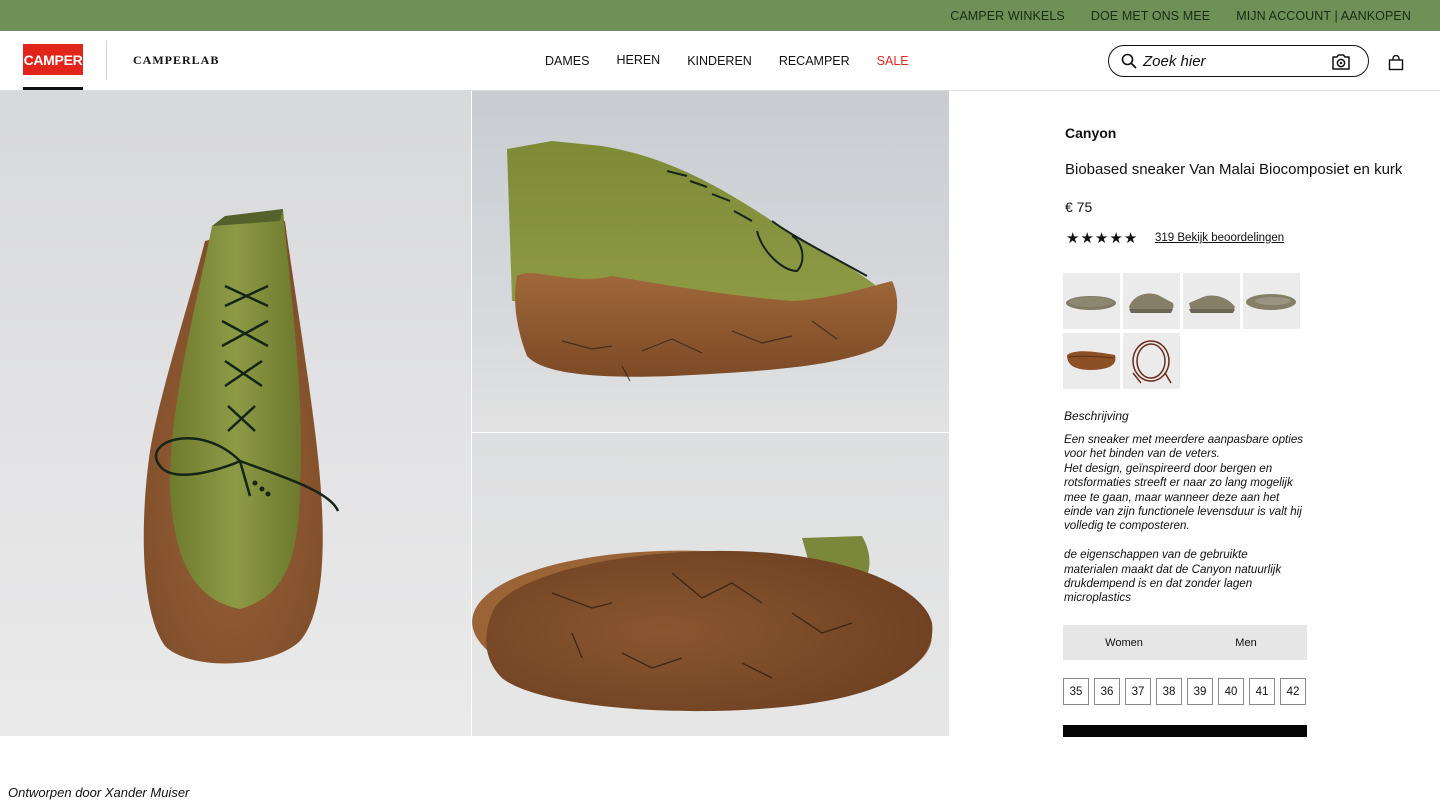  Describe the element at coordinates (710, 261) in the screenshot. I see `product-image-side` at that location.